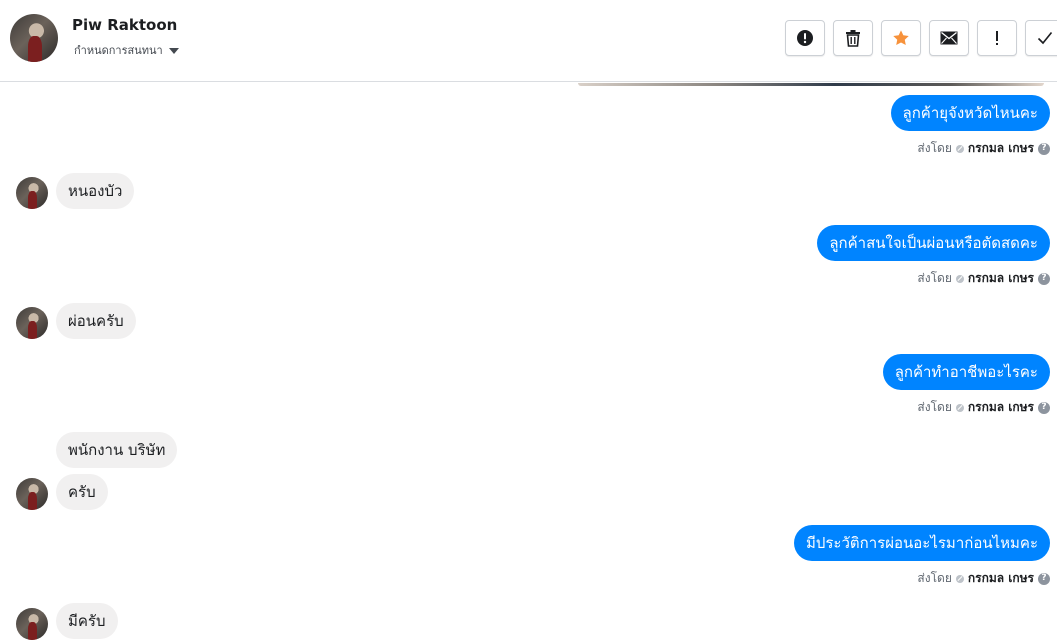 This screenshot has width=1057, height=644. Describe the element at coordinates (82, 492) in the screenshot. I see `incoming-message: ครับ` at that location.